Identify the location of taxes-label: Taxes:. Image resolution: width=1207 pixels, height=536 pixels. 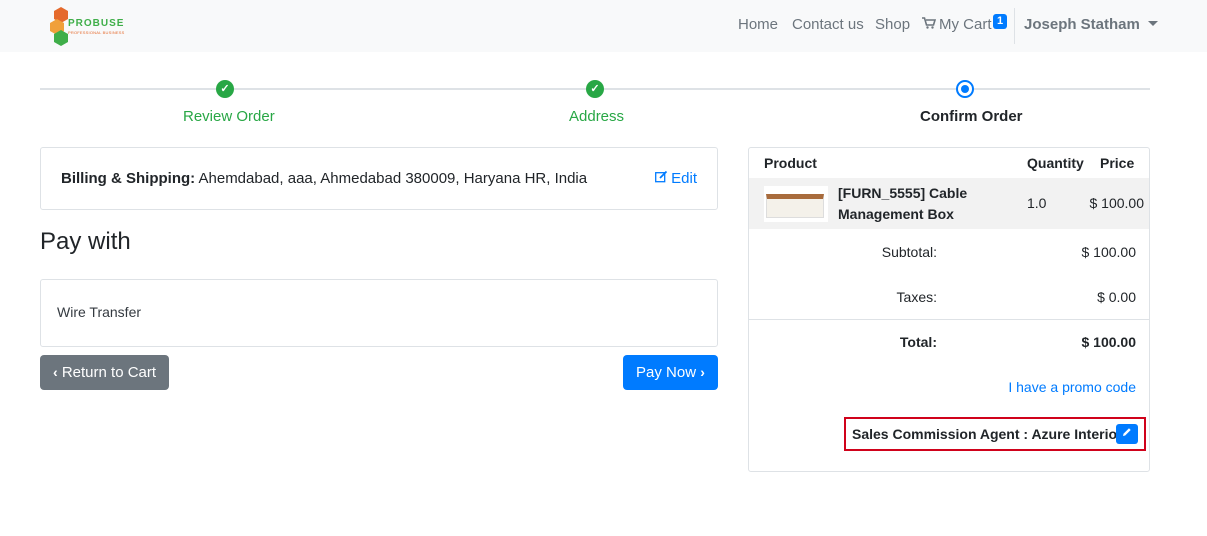
(916, 297).